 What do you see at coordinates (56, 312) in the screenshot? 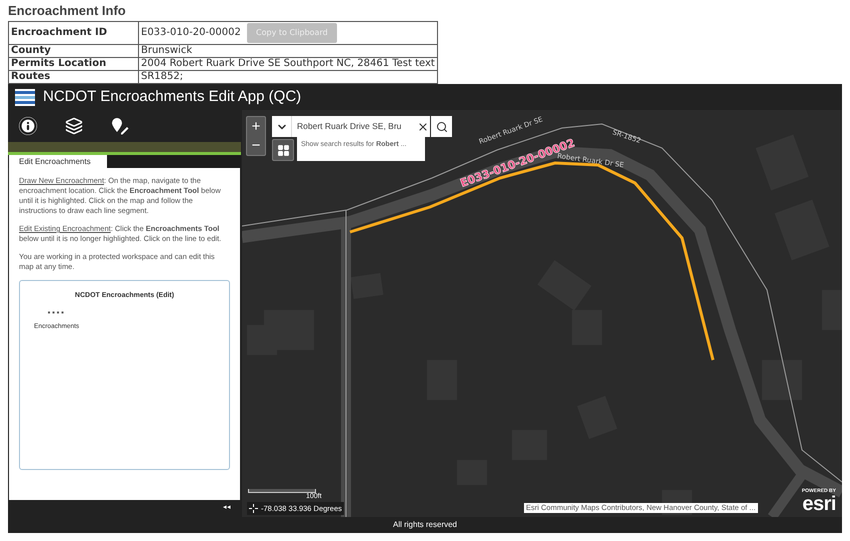
I see `dashed-line-icon` at bounding box center [56, 312].